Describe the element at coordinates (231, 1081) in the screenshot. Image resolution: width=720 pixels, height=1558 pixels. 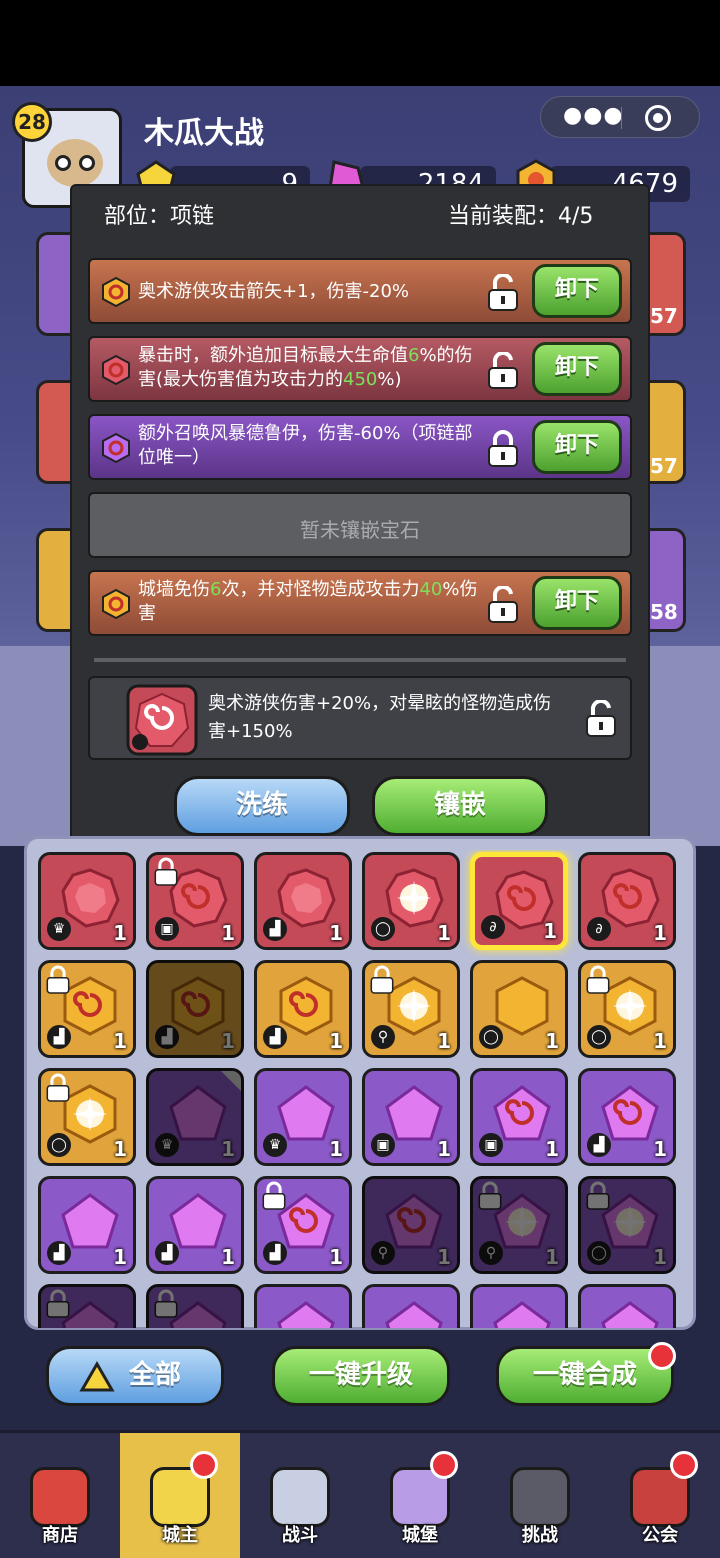
I see `new-corner-mark` at that location.